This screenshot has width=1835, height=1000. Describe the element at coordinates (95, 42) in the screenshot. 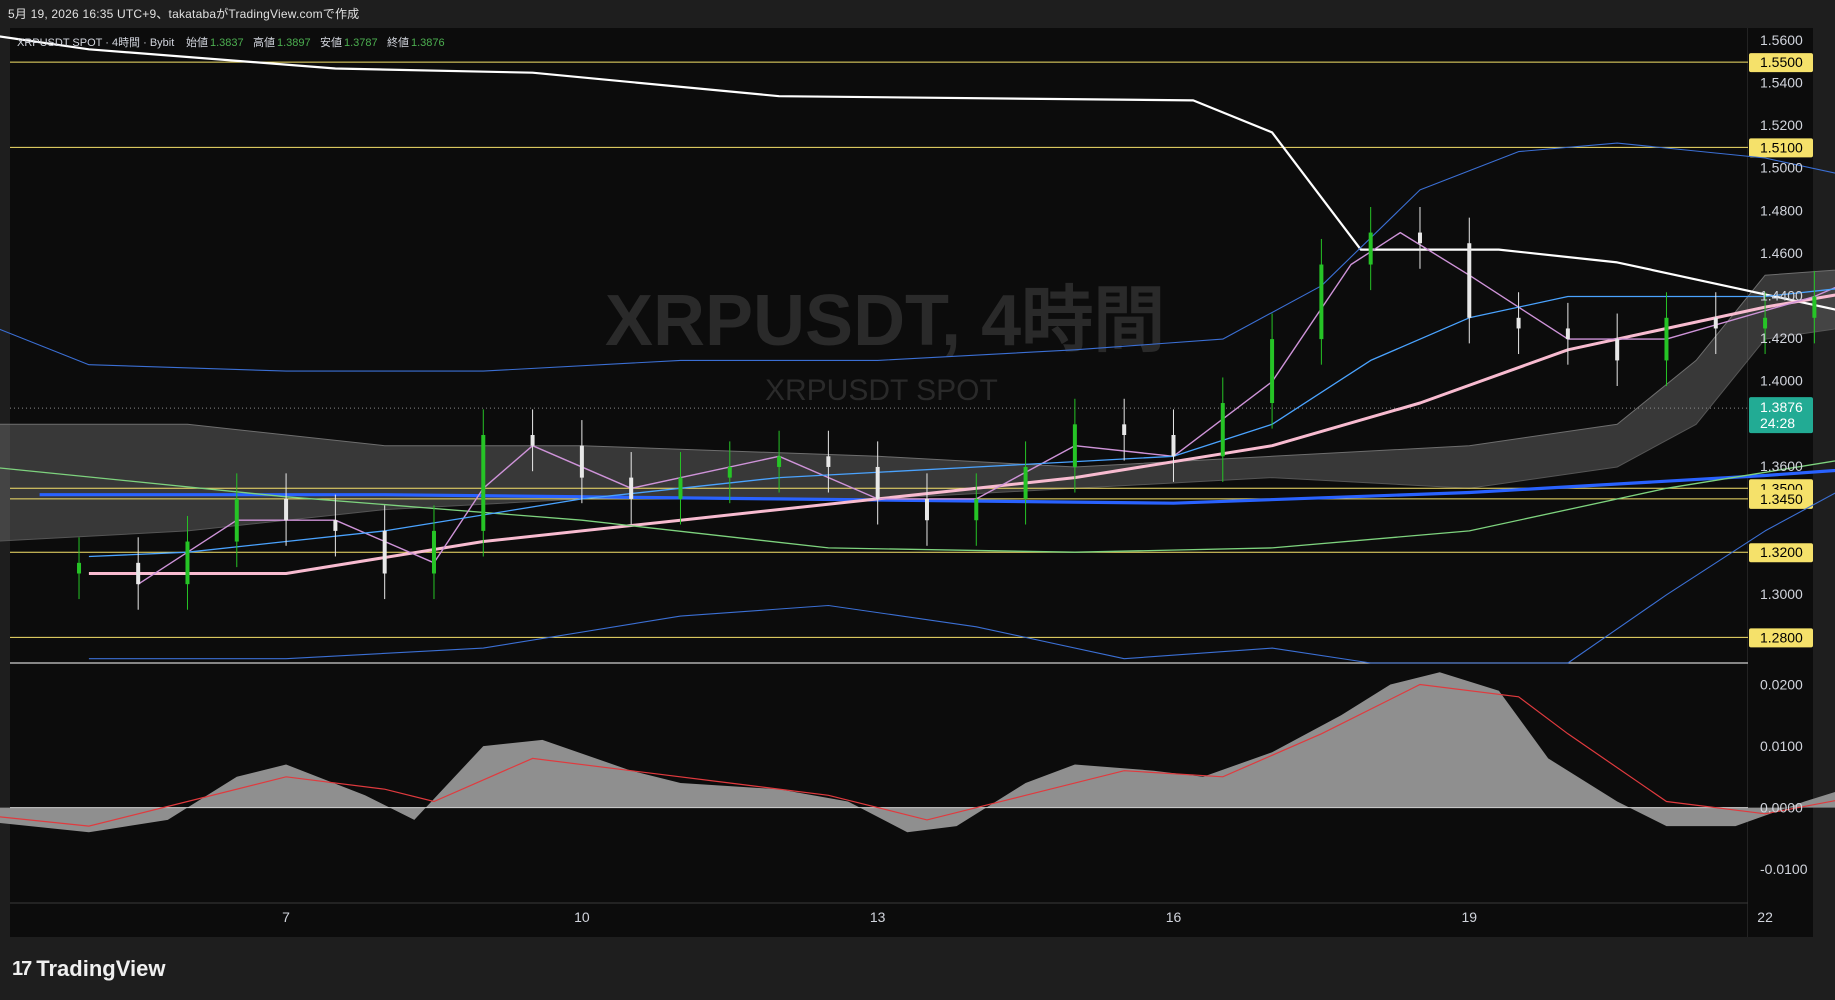

I see `legend-symbol: XRPUSDT SPOT · 4時間 · Bybit` at that location.